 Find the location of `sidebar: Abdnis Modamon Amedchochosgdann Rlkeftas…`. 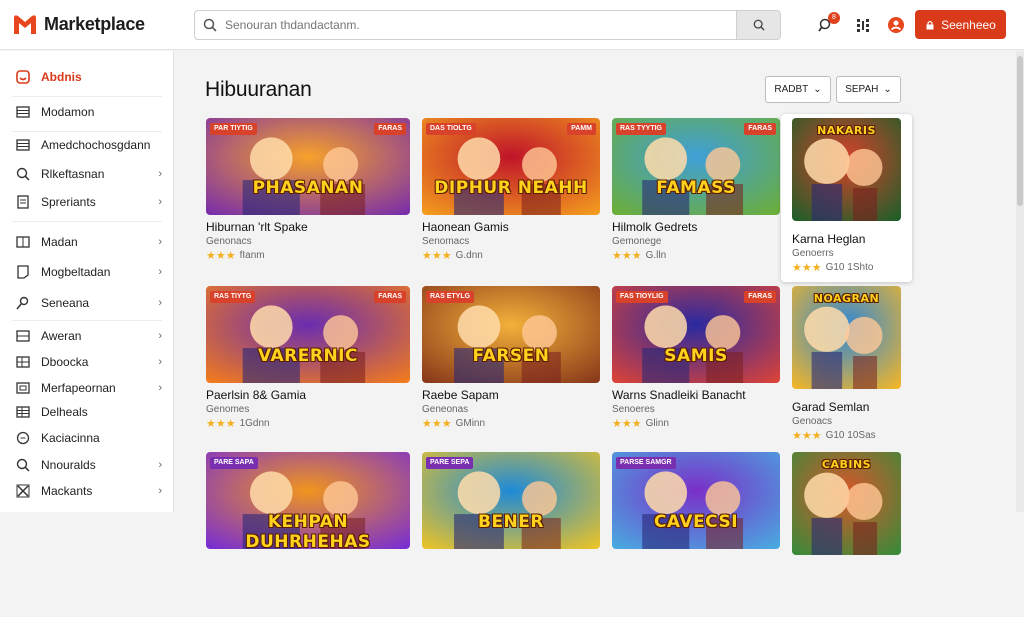

sidebar: Abdnis Modamon Amedchochosgdann Rlkeftas… is located at coordinates (87, 281).